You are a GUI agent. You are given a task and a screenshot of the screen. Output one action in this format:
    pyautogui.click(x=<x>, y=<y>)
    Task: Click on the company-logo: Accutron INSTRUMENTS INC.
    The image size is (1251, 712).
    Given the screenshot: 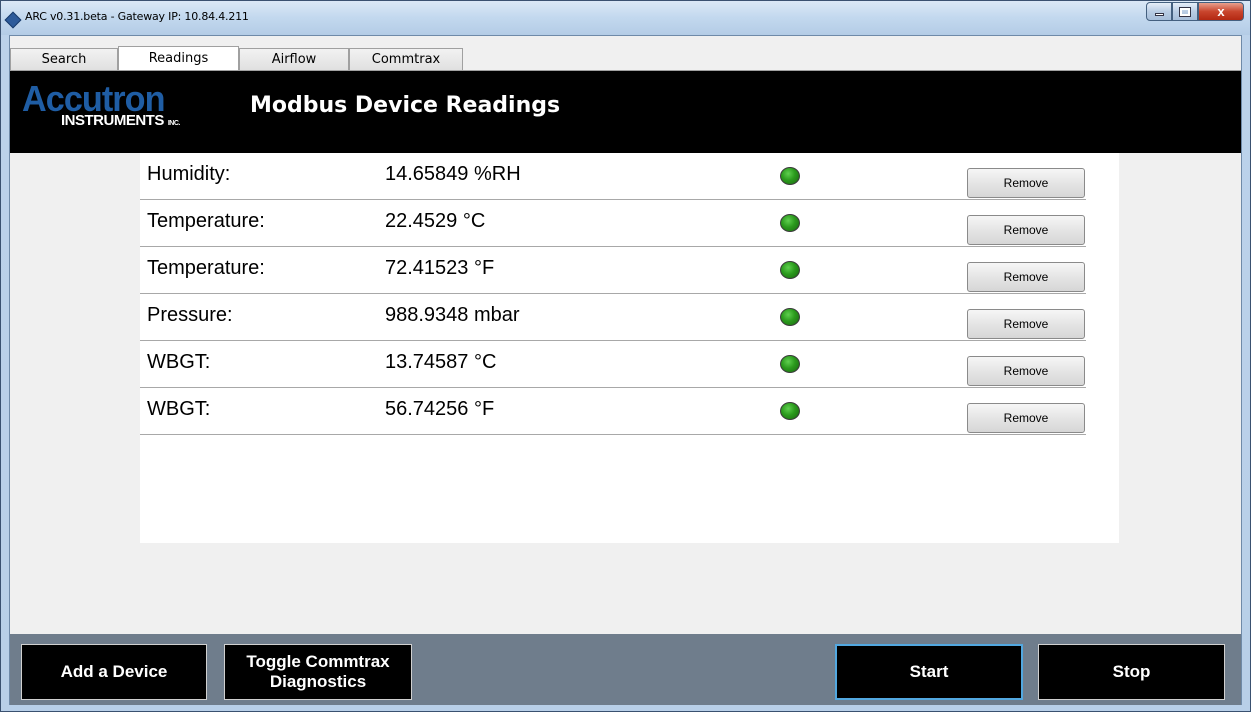 What is the action you would take?
    pyautogui.click(x=127, y=111)
    